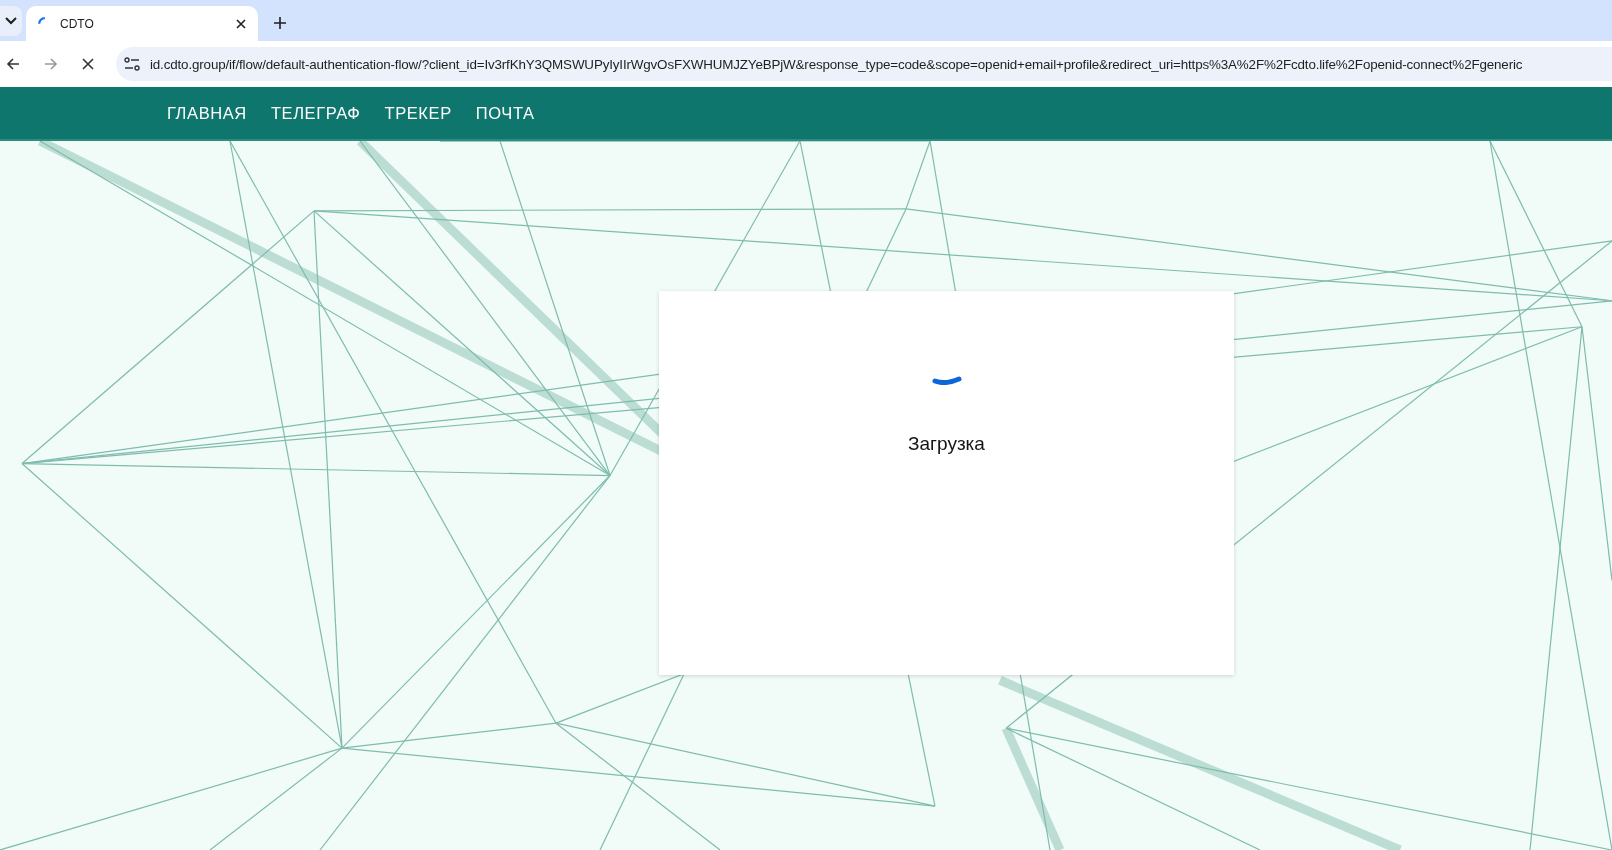 Image resolution: width=1612 pixels, height=850 pixels. I want to click on nav-link: ПОЧТА, so click(505, 113).